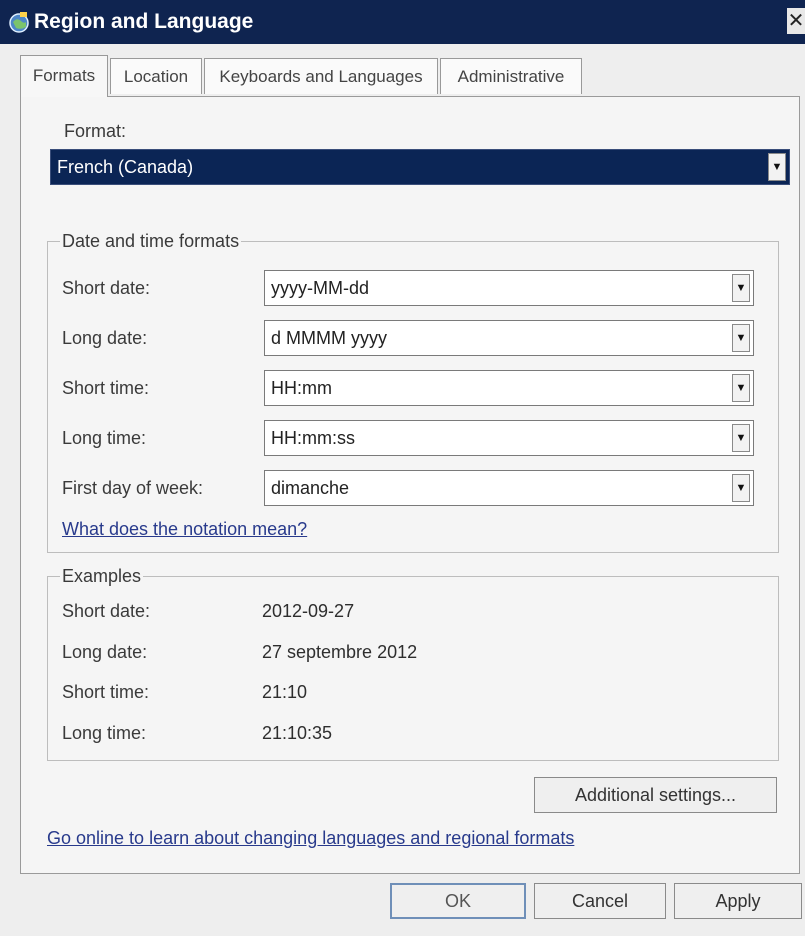  Describe the element at coordinates (340, 652) in the screenshot. I see `example-long-date-value: 27 septembre 2012` at that location.